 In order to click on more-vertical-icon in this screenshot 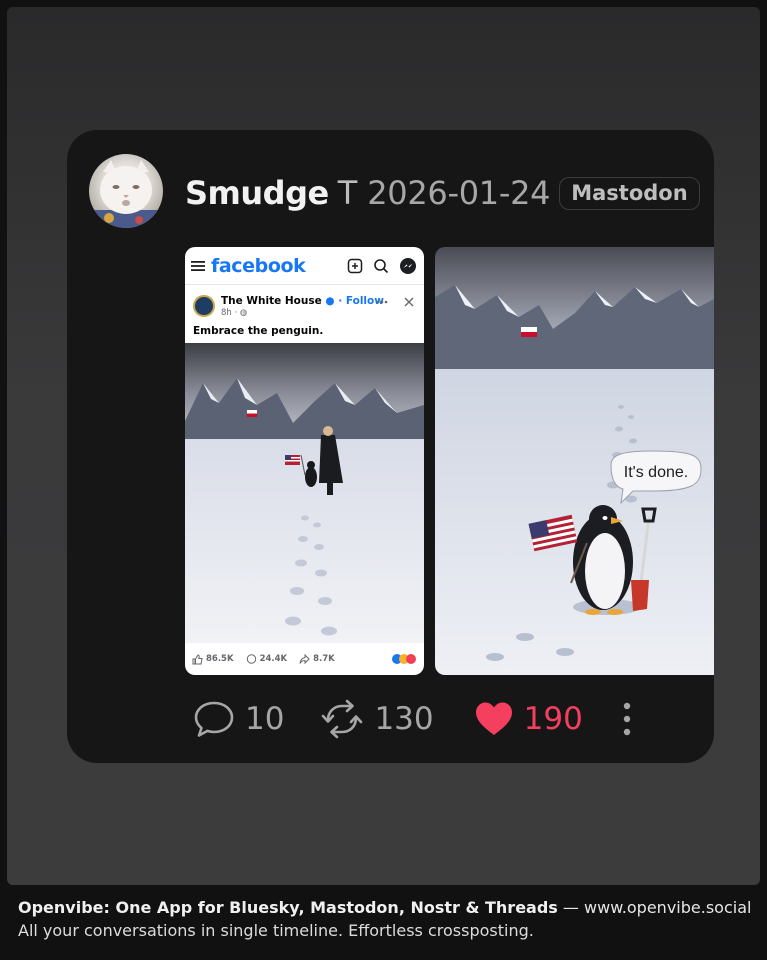, I will do `click(626, 719)`.